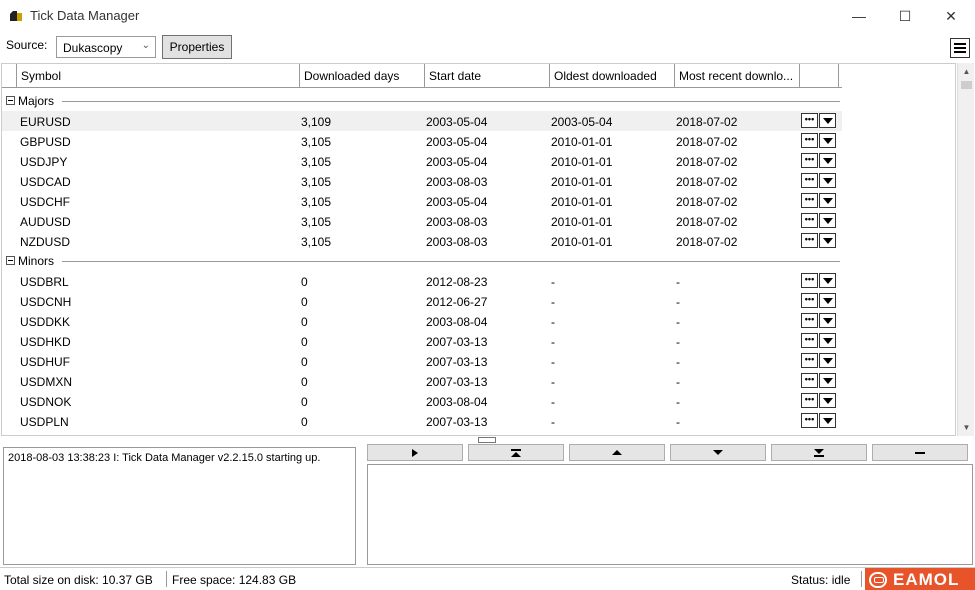 Image resolution: width=975 pixels, height=590 pixels. What do you see at coordinates (422, 301) in the screenshot?
I see `table-row: USDCNH 0 2012-06-27 - - •••` at bounding box center [422, 301].